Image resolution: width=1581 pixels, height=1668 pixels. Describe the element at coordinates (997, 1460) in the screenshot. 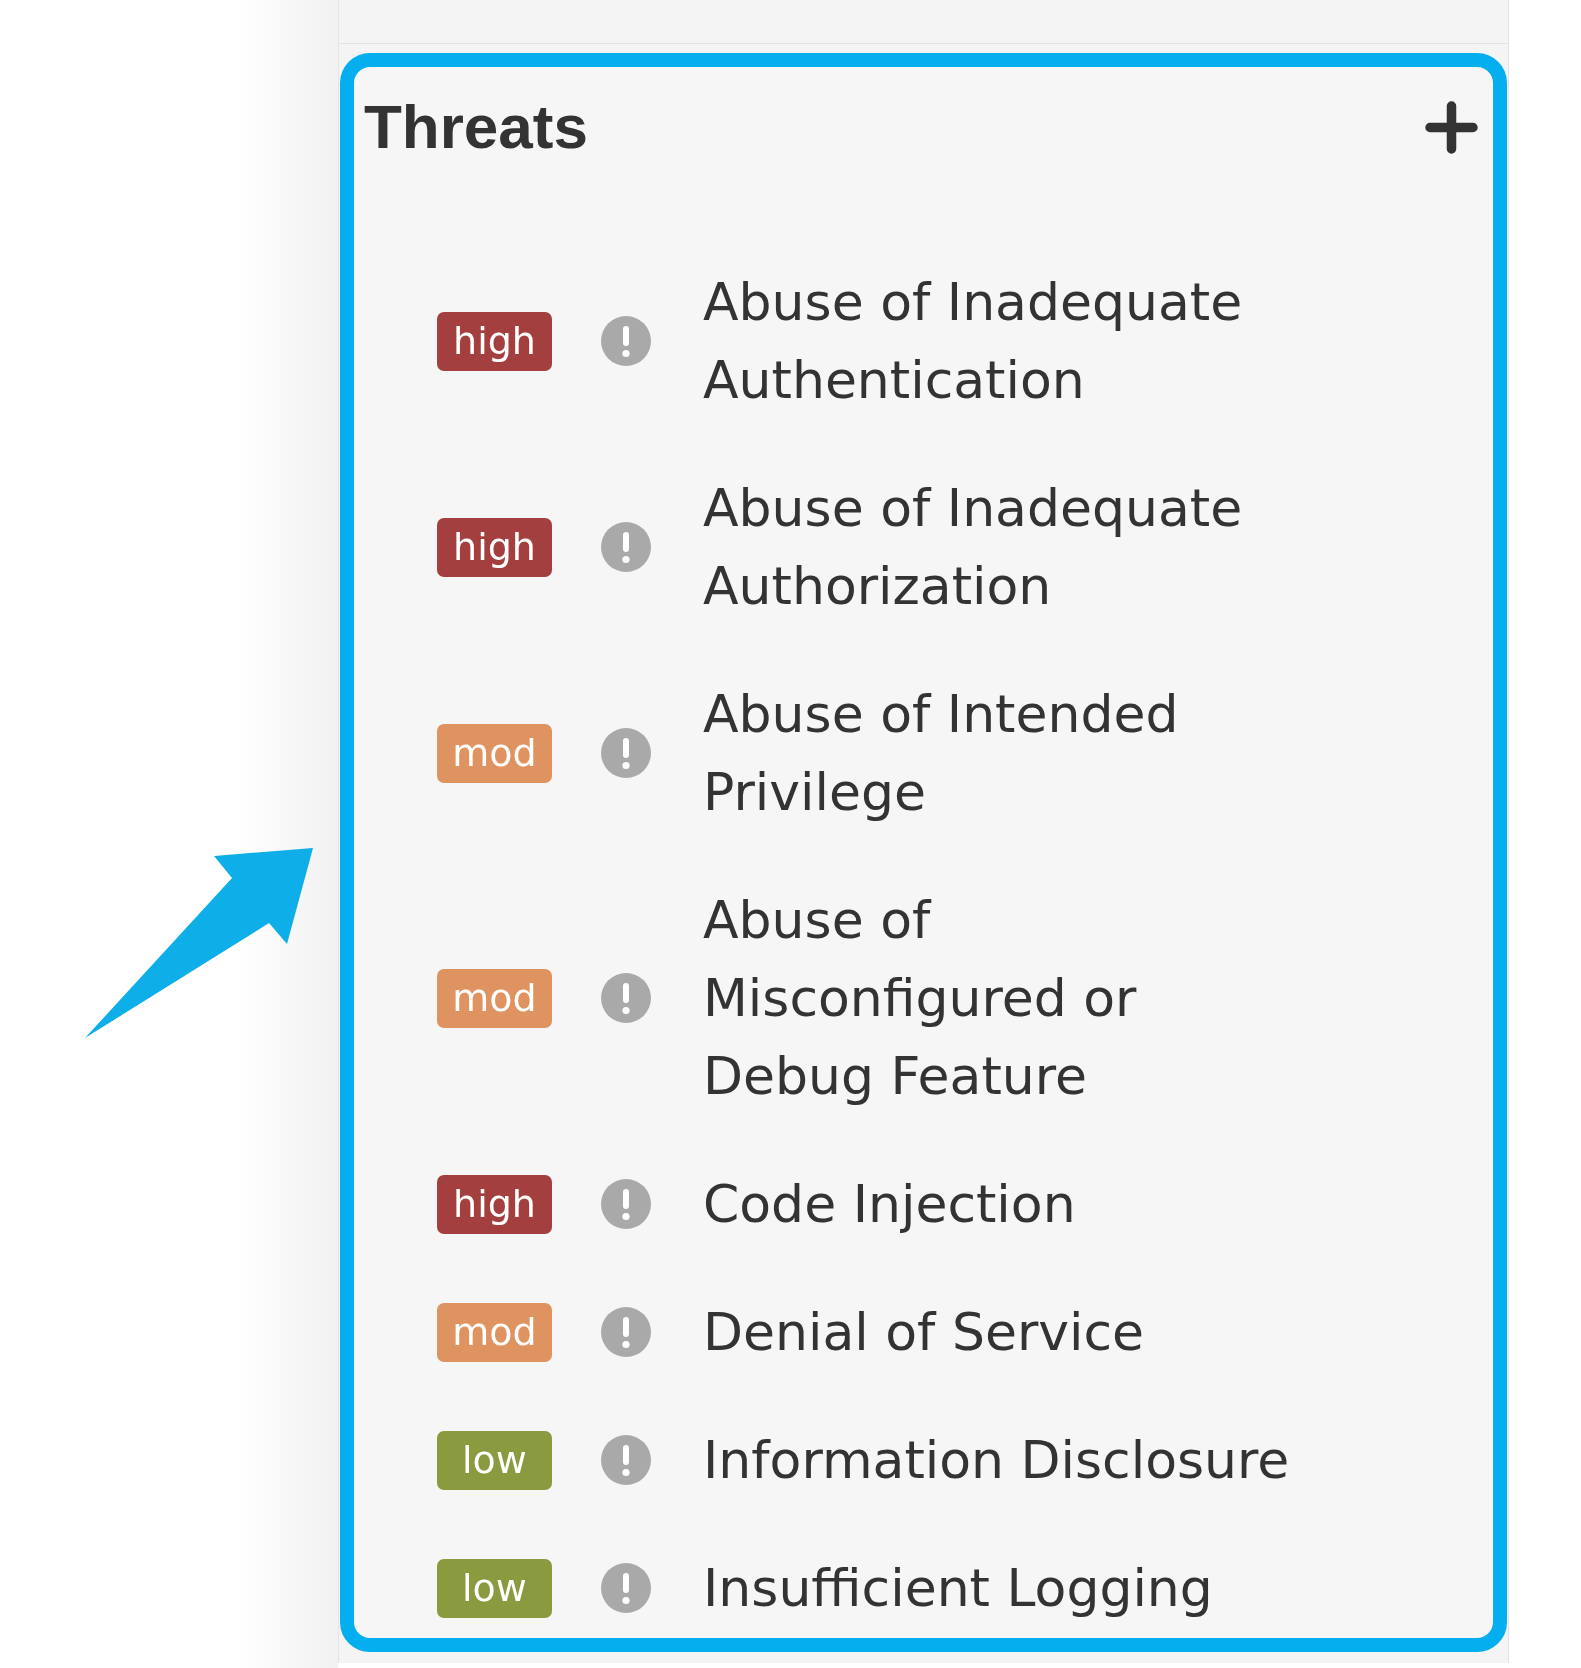

I see `threat-name: Information Disclosure` at that location.